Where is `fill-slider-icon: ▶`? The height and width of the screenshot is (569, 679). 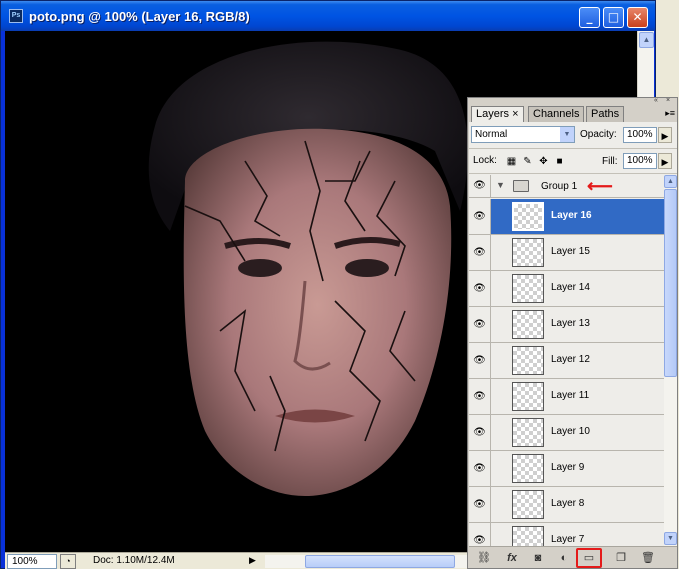
fill-slider-icon: ▶ is located at coordinates (665, 161).